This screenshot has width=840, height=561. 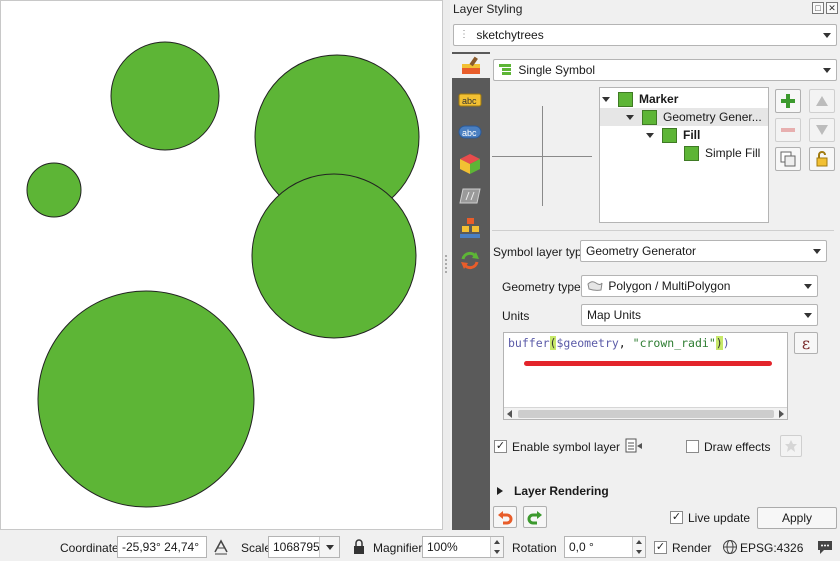 What do you see at coordinates (446, 265) in the screenshot?
I see `panel-splitter` at bounding box center [446, 265].